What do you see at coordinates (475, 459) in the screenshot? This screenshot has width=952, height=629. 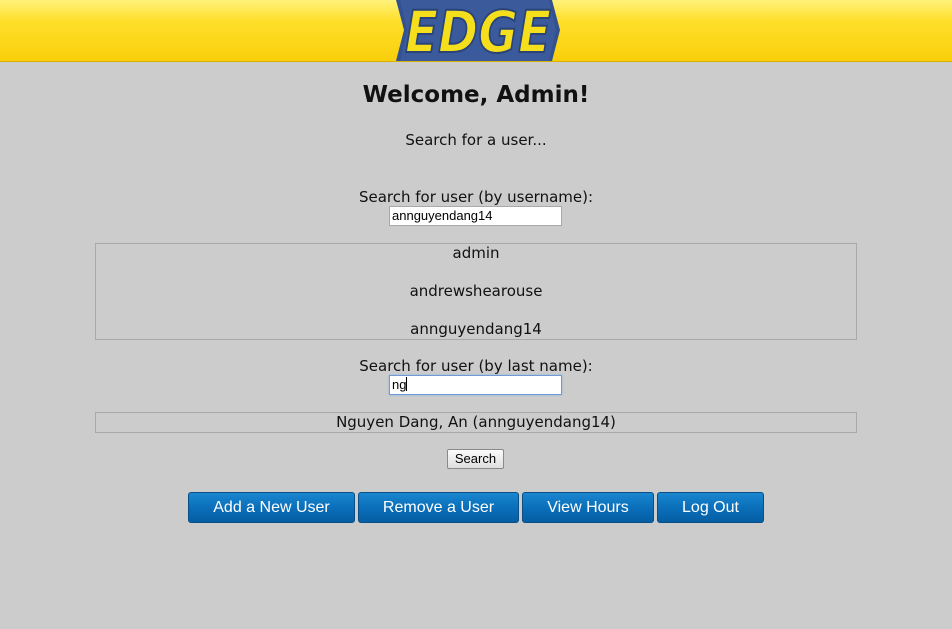 I see `search-button: Search` at bounding box center [475, 459].